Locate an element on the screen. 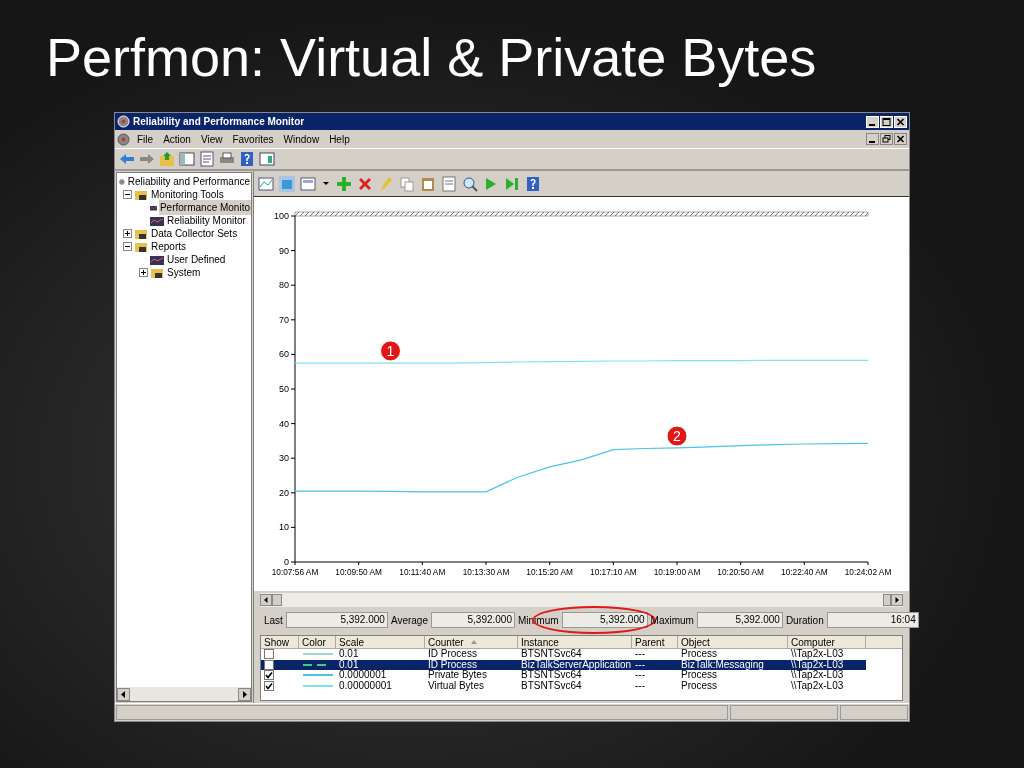  back-arrow-icon is located at coordinates (127, 159).